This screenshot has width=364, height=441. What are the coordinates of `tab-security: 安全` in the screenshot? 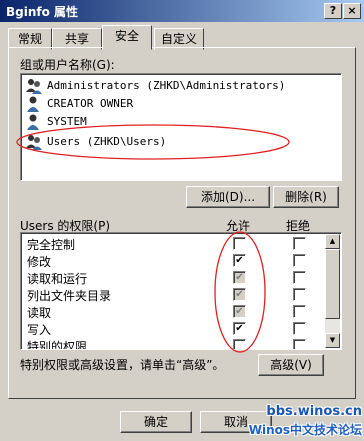 It's located at (127, 37).